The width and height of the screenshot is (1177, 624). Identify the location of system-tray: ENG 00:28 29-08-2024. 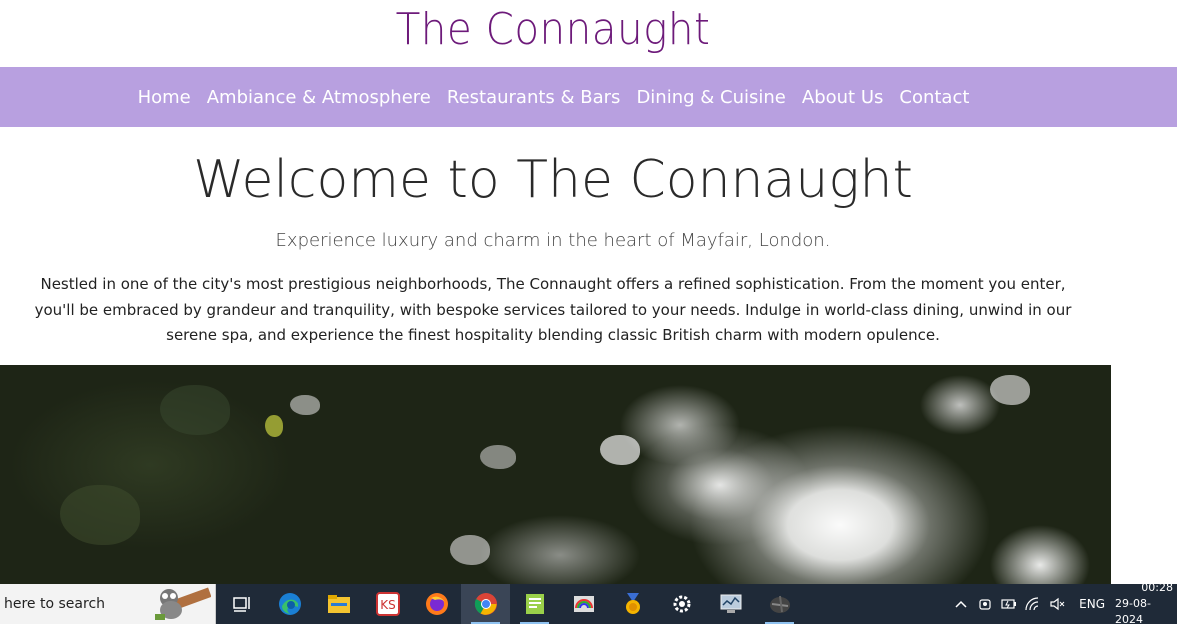
(1063, 602).